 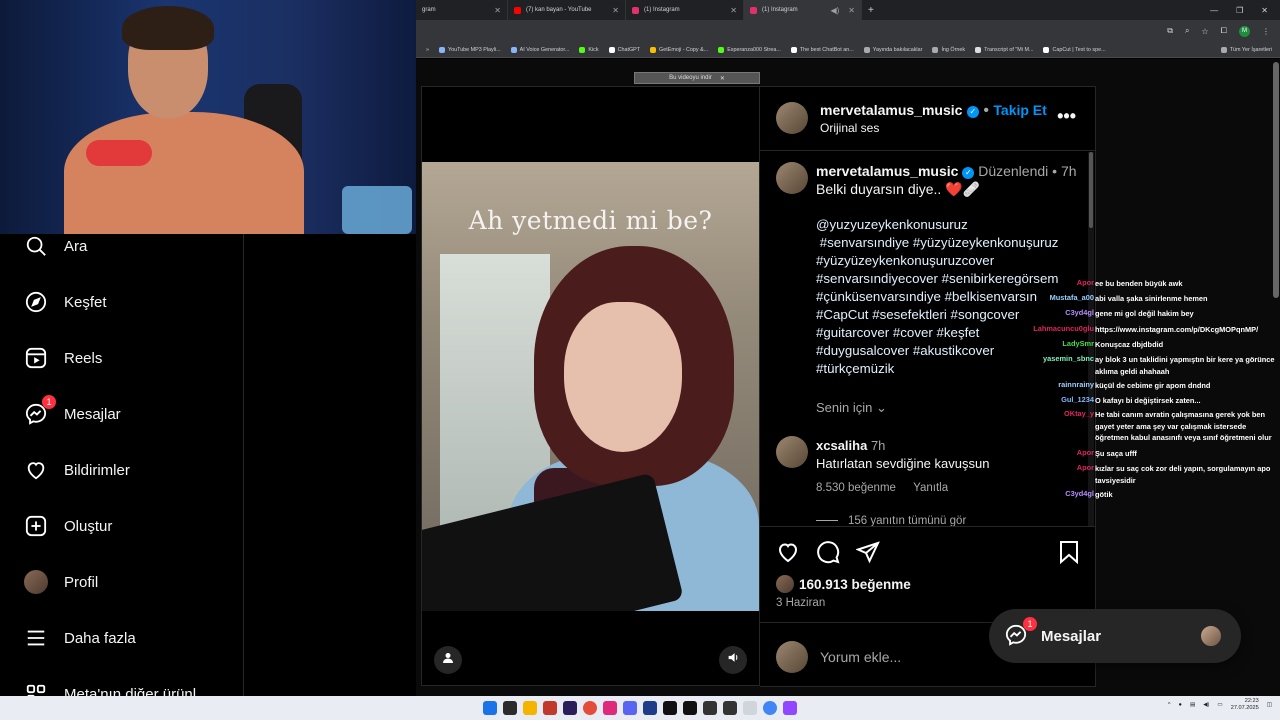 What do you see at coordinates (1180, 705) in the screenshot?
I see `mic-icon: ●` at bounding box center [1180, 705].